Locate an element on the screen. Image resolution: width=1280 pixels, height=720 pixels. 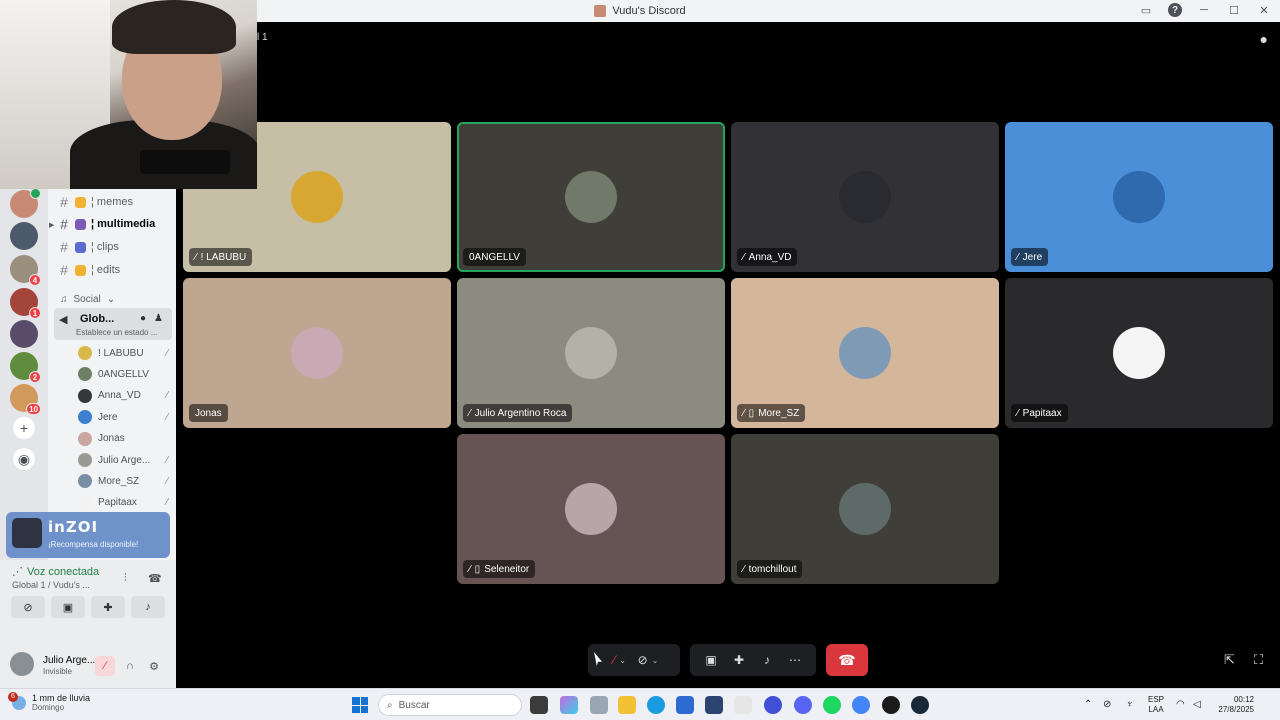
server-icon: 2 is located at coordinates (25, 367).